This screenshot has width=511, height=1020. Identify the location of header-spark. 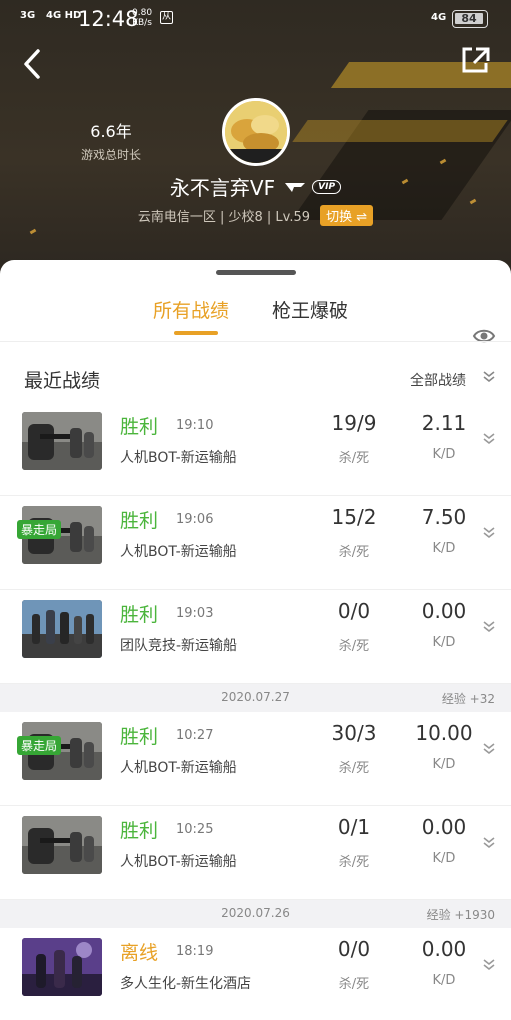
(33, 231).